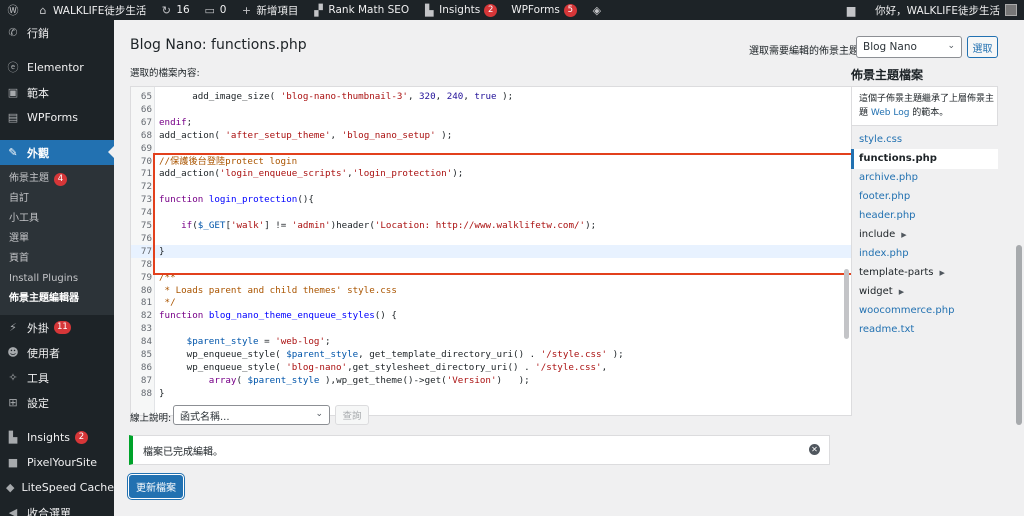 Image resolution: width=1024 pixels, height=516 pixels. What do you see at coordinates (924, 235) in the screenshot?
I see `theme-folder-item: include ▶` at bounding box center [924, 235].